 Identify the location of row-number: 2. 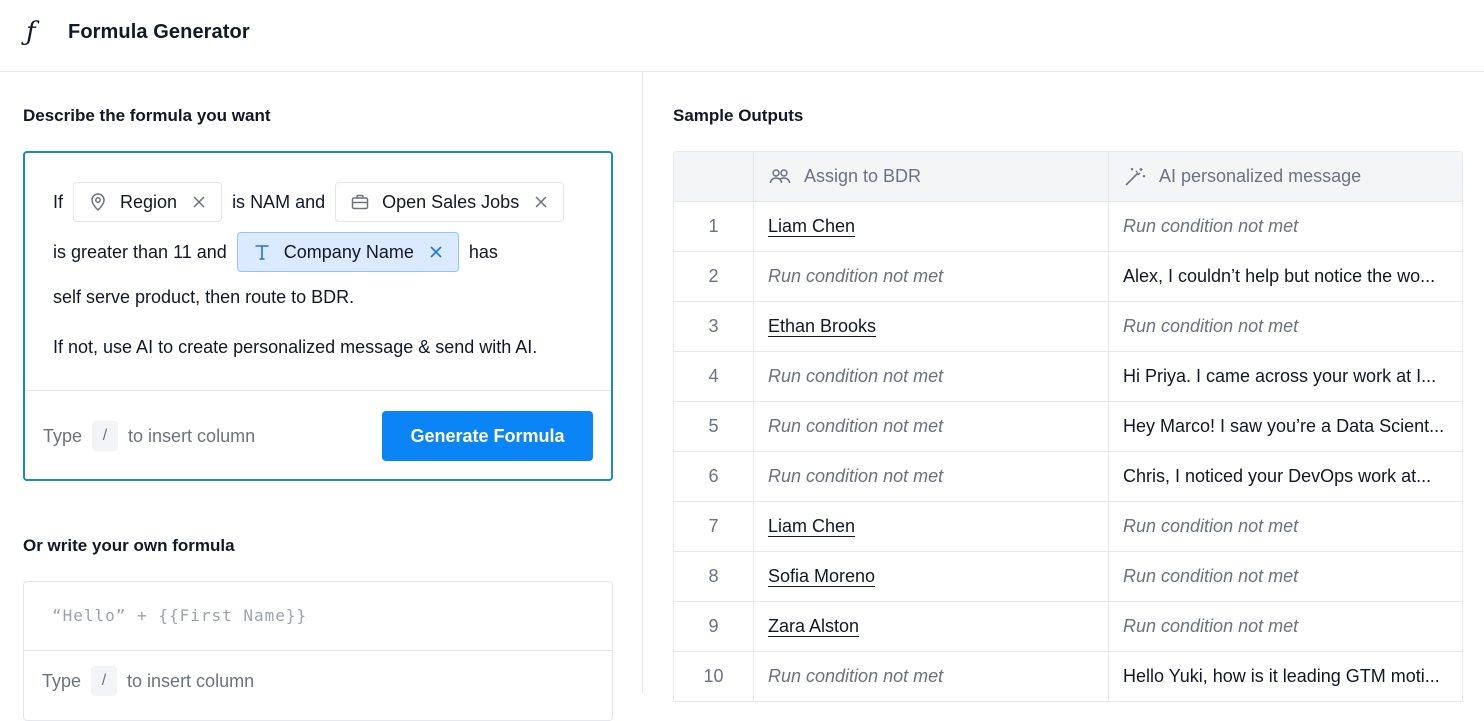
(714, 276).